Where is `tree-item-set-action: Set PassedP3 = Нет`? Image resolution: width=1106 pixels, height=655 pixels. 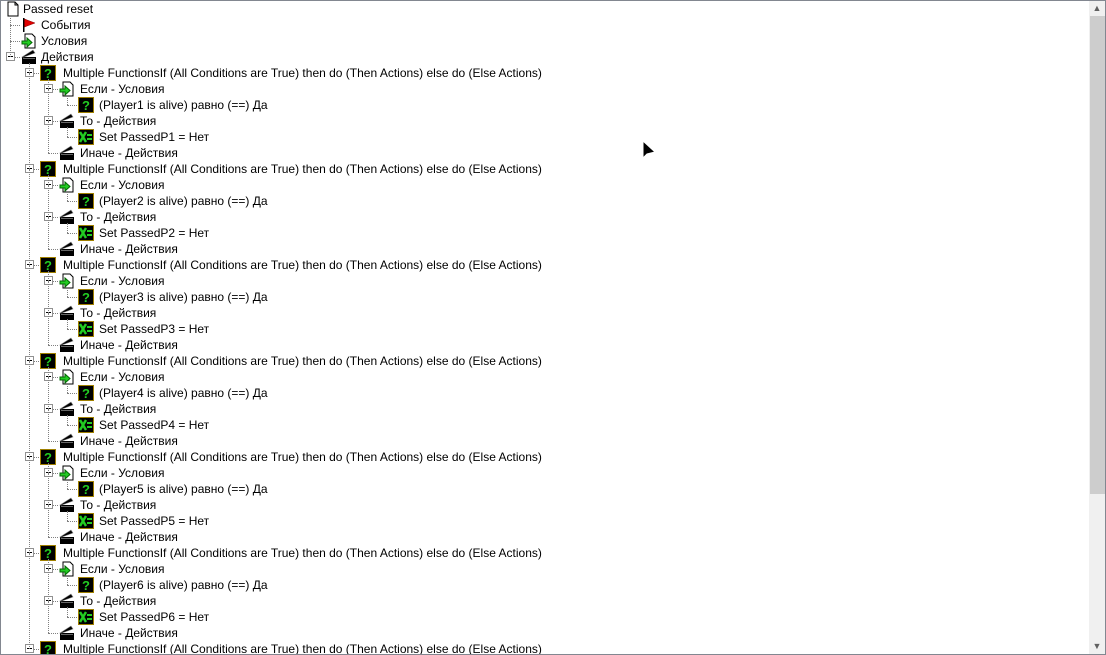 tree-item-set-action: Set PassedP3 = Нет is located at coordinates (545, 329).